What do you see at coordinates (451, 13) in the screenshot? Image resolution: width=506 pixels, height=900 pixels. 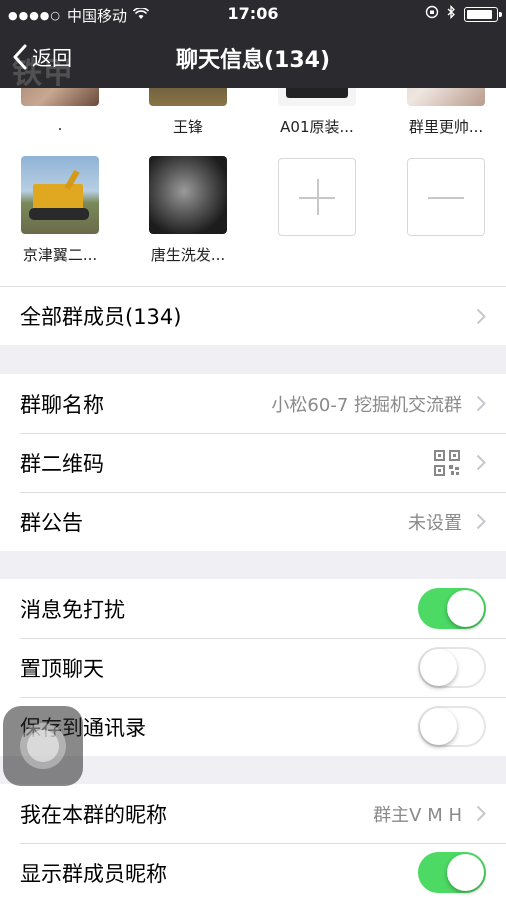 I see `bluetooth-icon` at bounding box center [451, 13].